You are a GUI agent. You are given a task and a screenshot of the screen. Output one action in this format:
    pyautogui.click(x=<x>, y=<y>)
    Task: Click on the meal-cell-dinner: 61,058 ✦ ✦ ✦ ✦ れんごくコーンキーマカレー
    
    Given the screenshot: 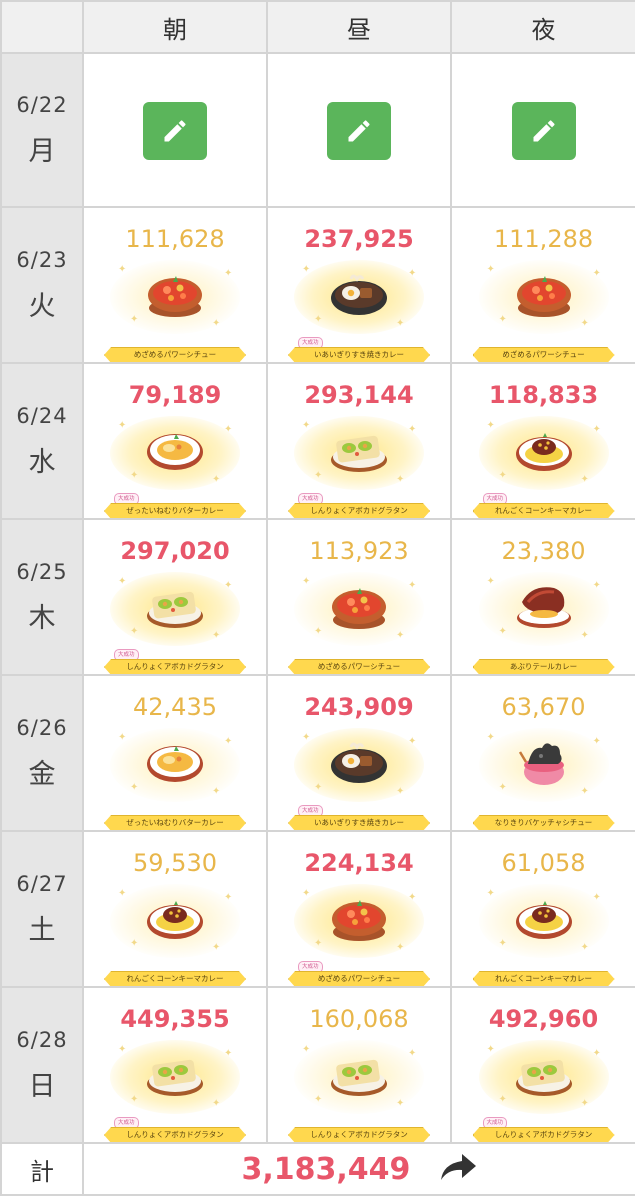 What is the action you would take?
    pyautogui.click(x=542, y=909)
    